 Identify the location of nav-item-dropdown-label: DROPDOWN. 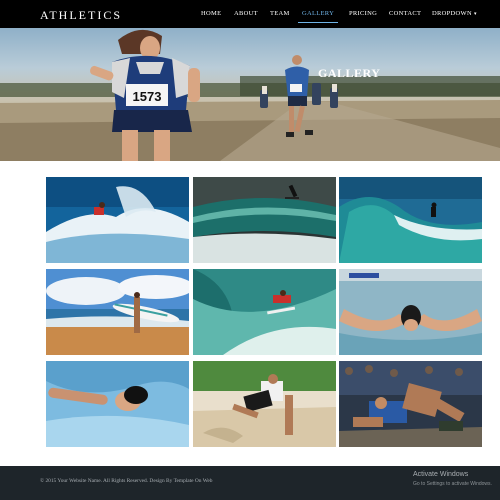
(452, 13).